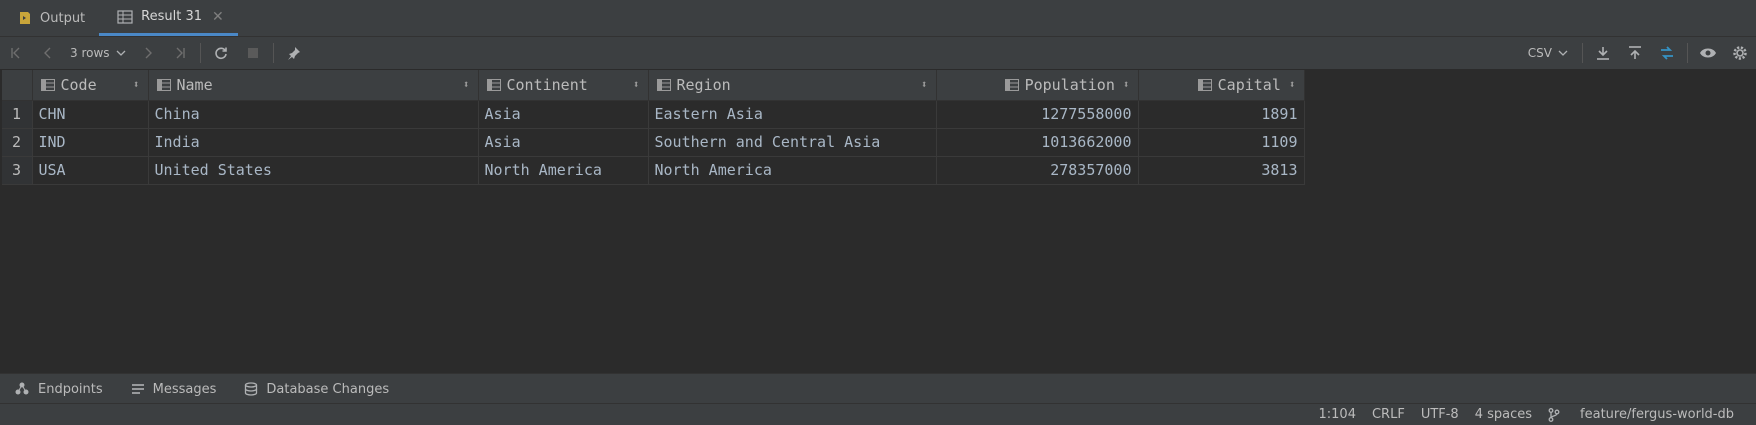 This screenshot has width=1756, height=425. I want to click on download-button, so click(1603, 53).